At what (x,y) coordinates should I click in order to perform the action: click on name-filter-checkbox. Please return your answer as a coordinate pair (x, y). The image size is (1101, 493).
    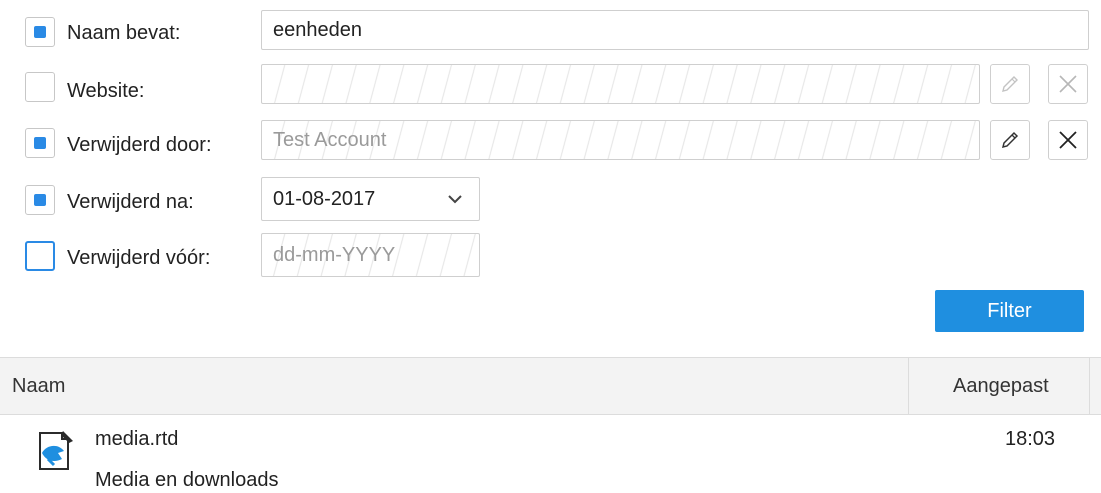
    Looking at the image, I should click on (40, 32).